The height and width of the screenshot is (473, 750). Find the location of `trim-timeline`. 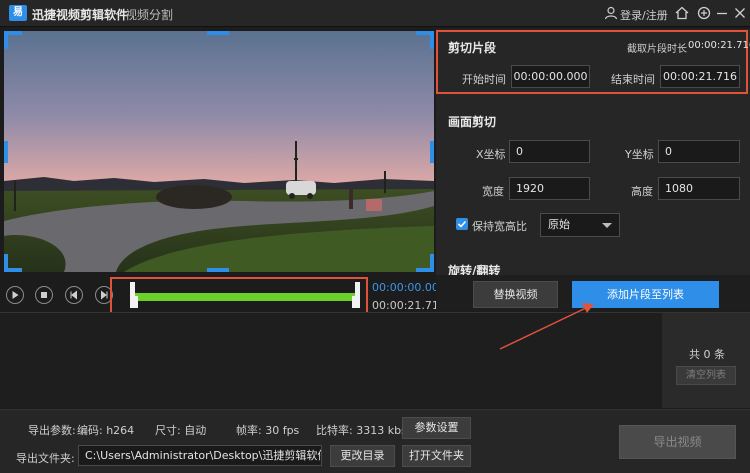

trim-timeline is located at coordinates (239, 297).